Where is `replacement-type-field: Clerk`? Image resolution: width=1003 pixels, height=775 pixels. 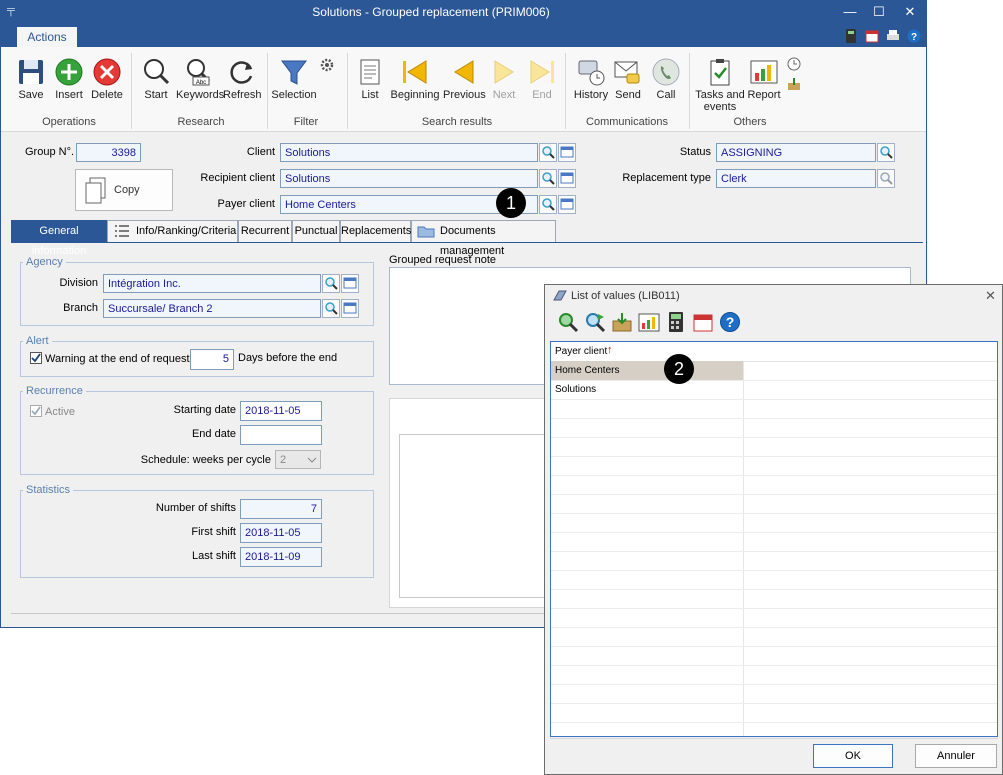
replacement-type-field: Clerk is located at coordinates (796, 178).